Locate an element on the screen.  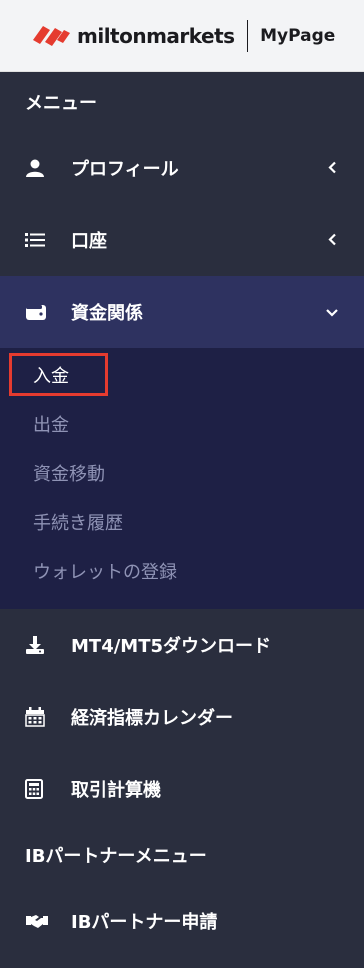
calculator-icon is located at coordinates (38, 789).